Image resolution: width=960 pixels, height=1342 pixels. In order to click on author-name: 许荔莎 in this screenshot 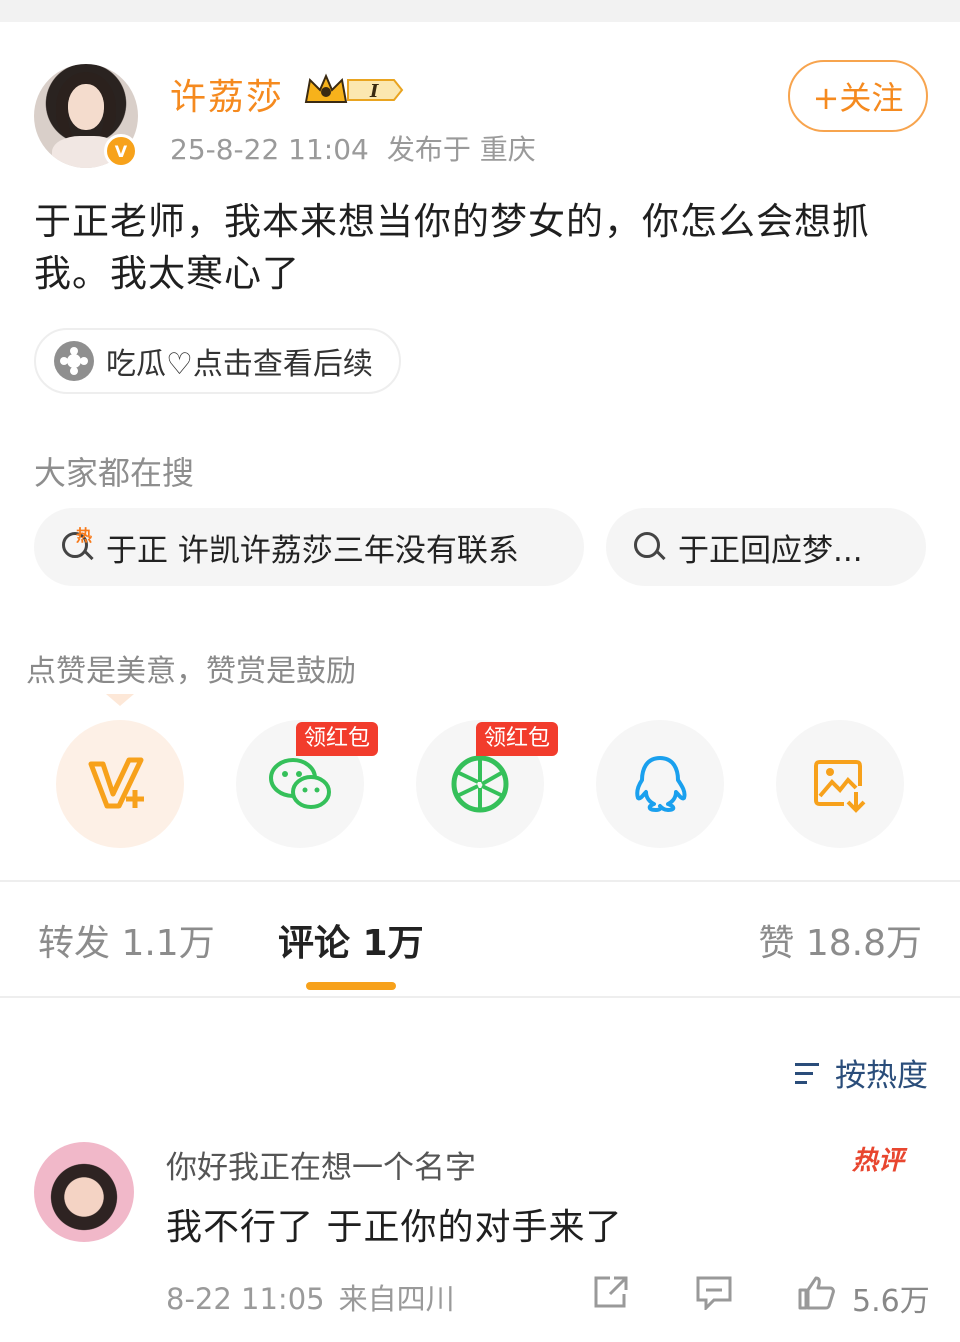, I will do `click(227, 94)`.